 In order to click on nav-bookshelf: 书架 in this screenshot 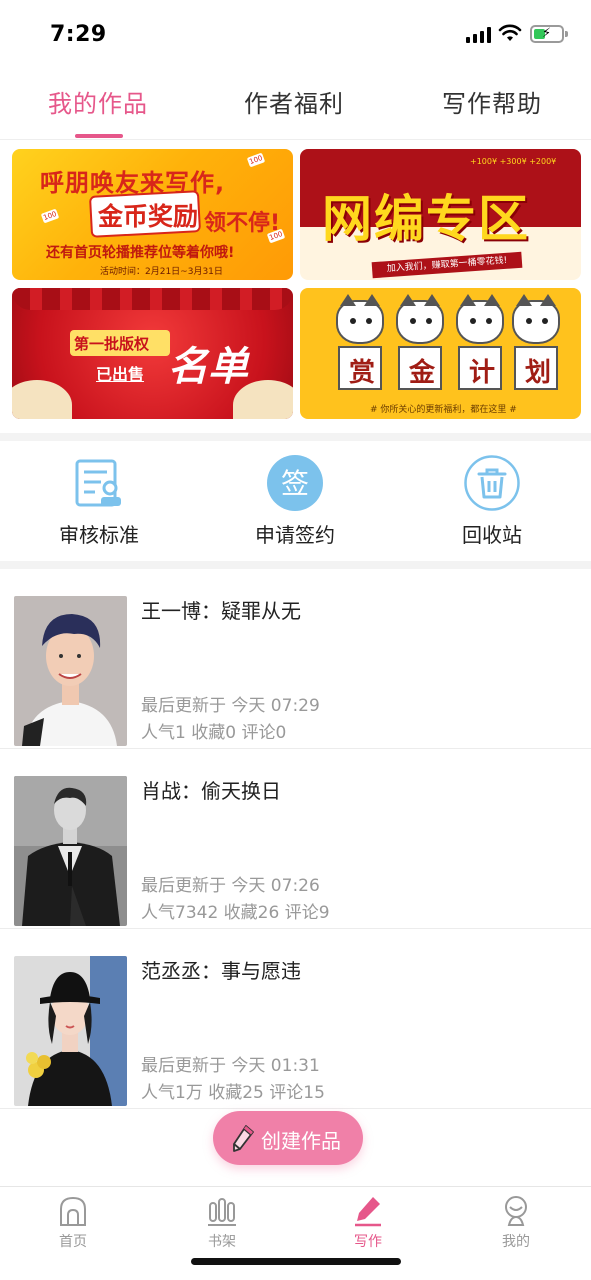, I will do `click(222, 1223)`.